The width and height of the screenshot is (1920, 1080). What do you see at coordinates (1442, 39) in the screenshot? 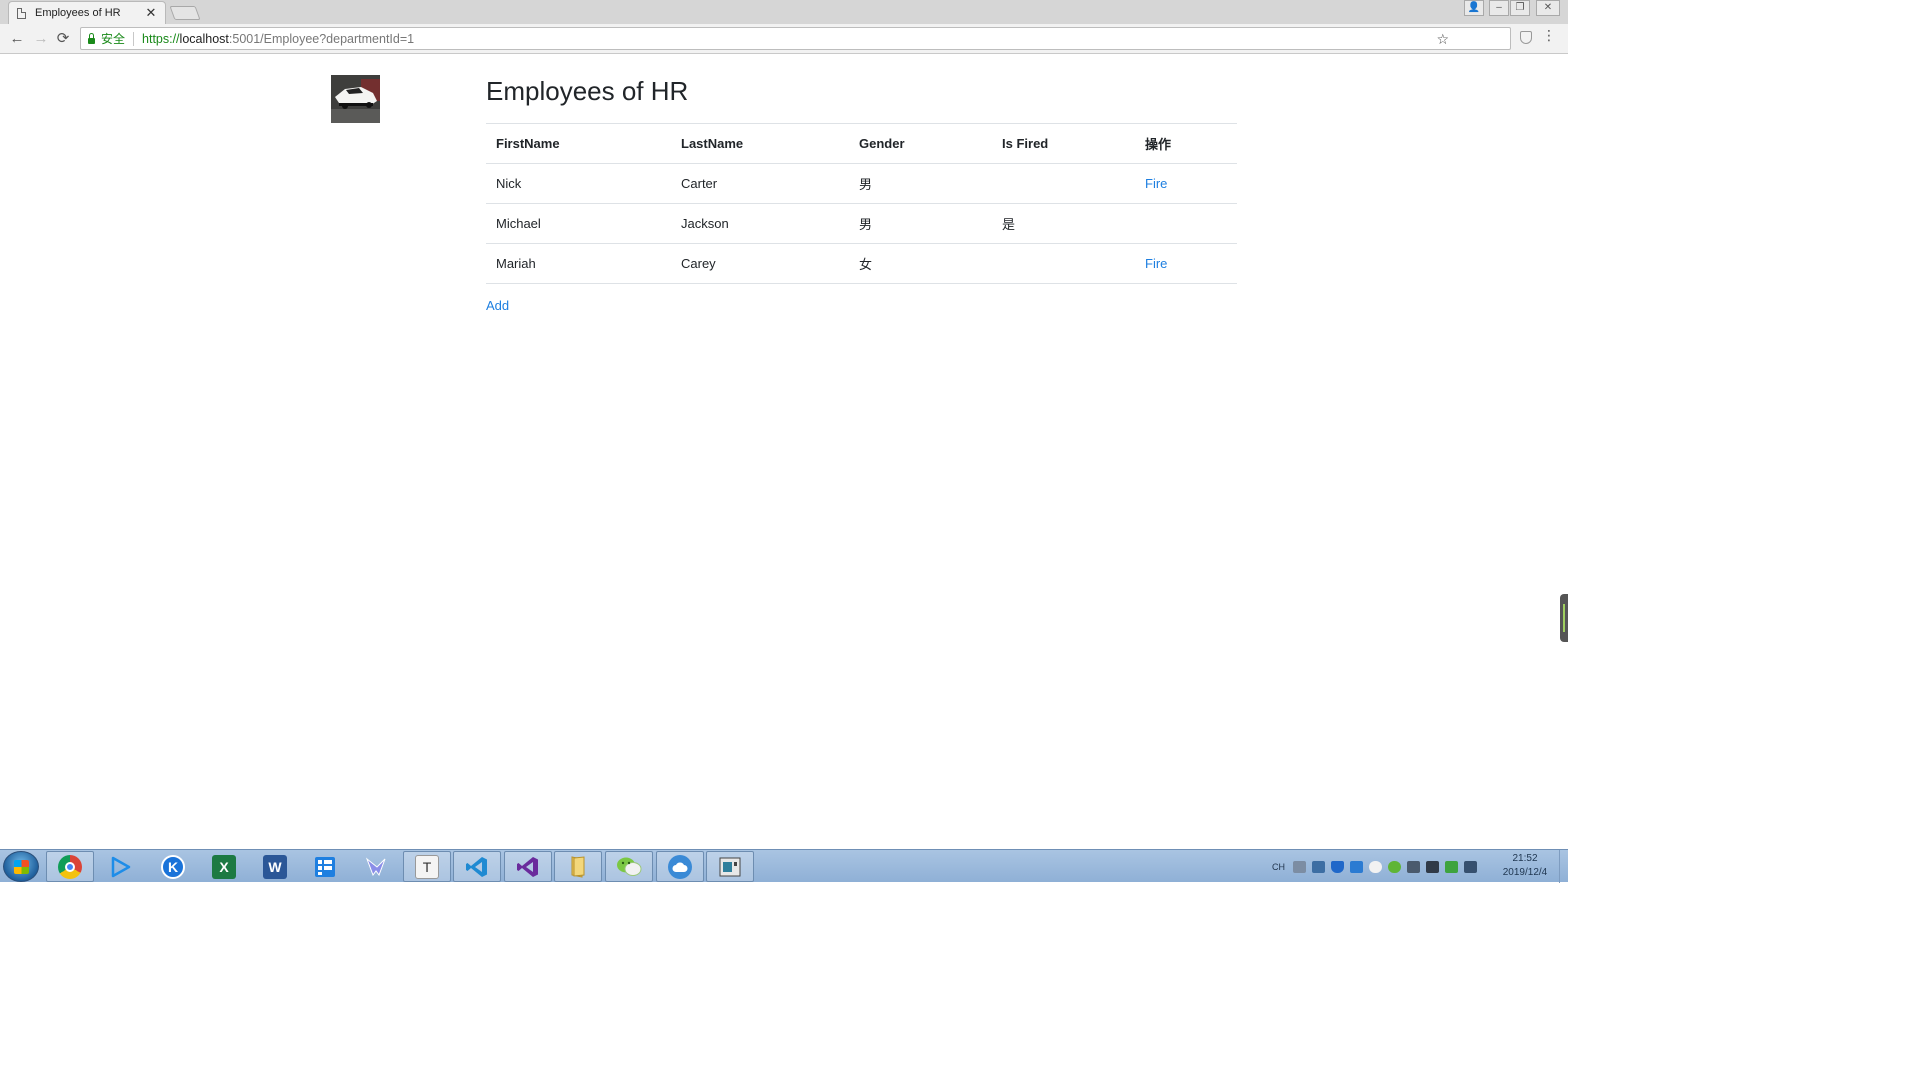
I see `bookmark-star-icon: ☆` at bounding box center [1442, 39].